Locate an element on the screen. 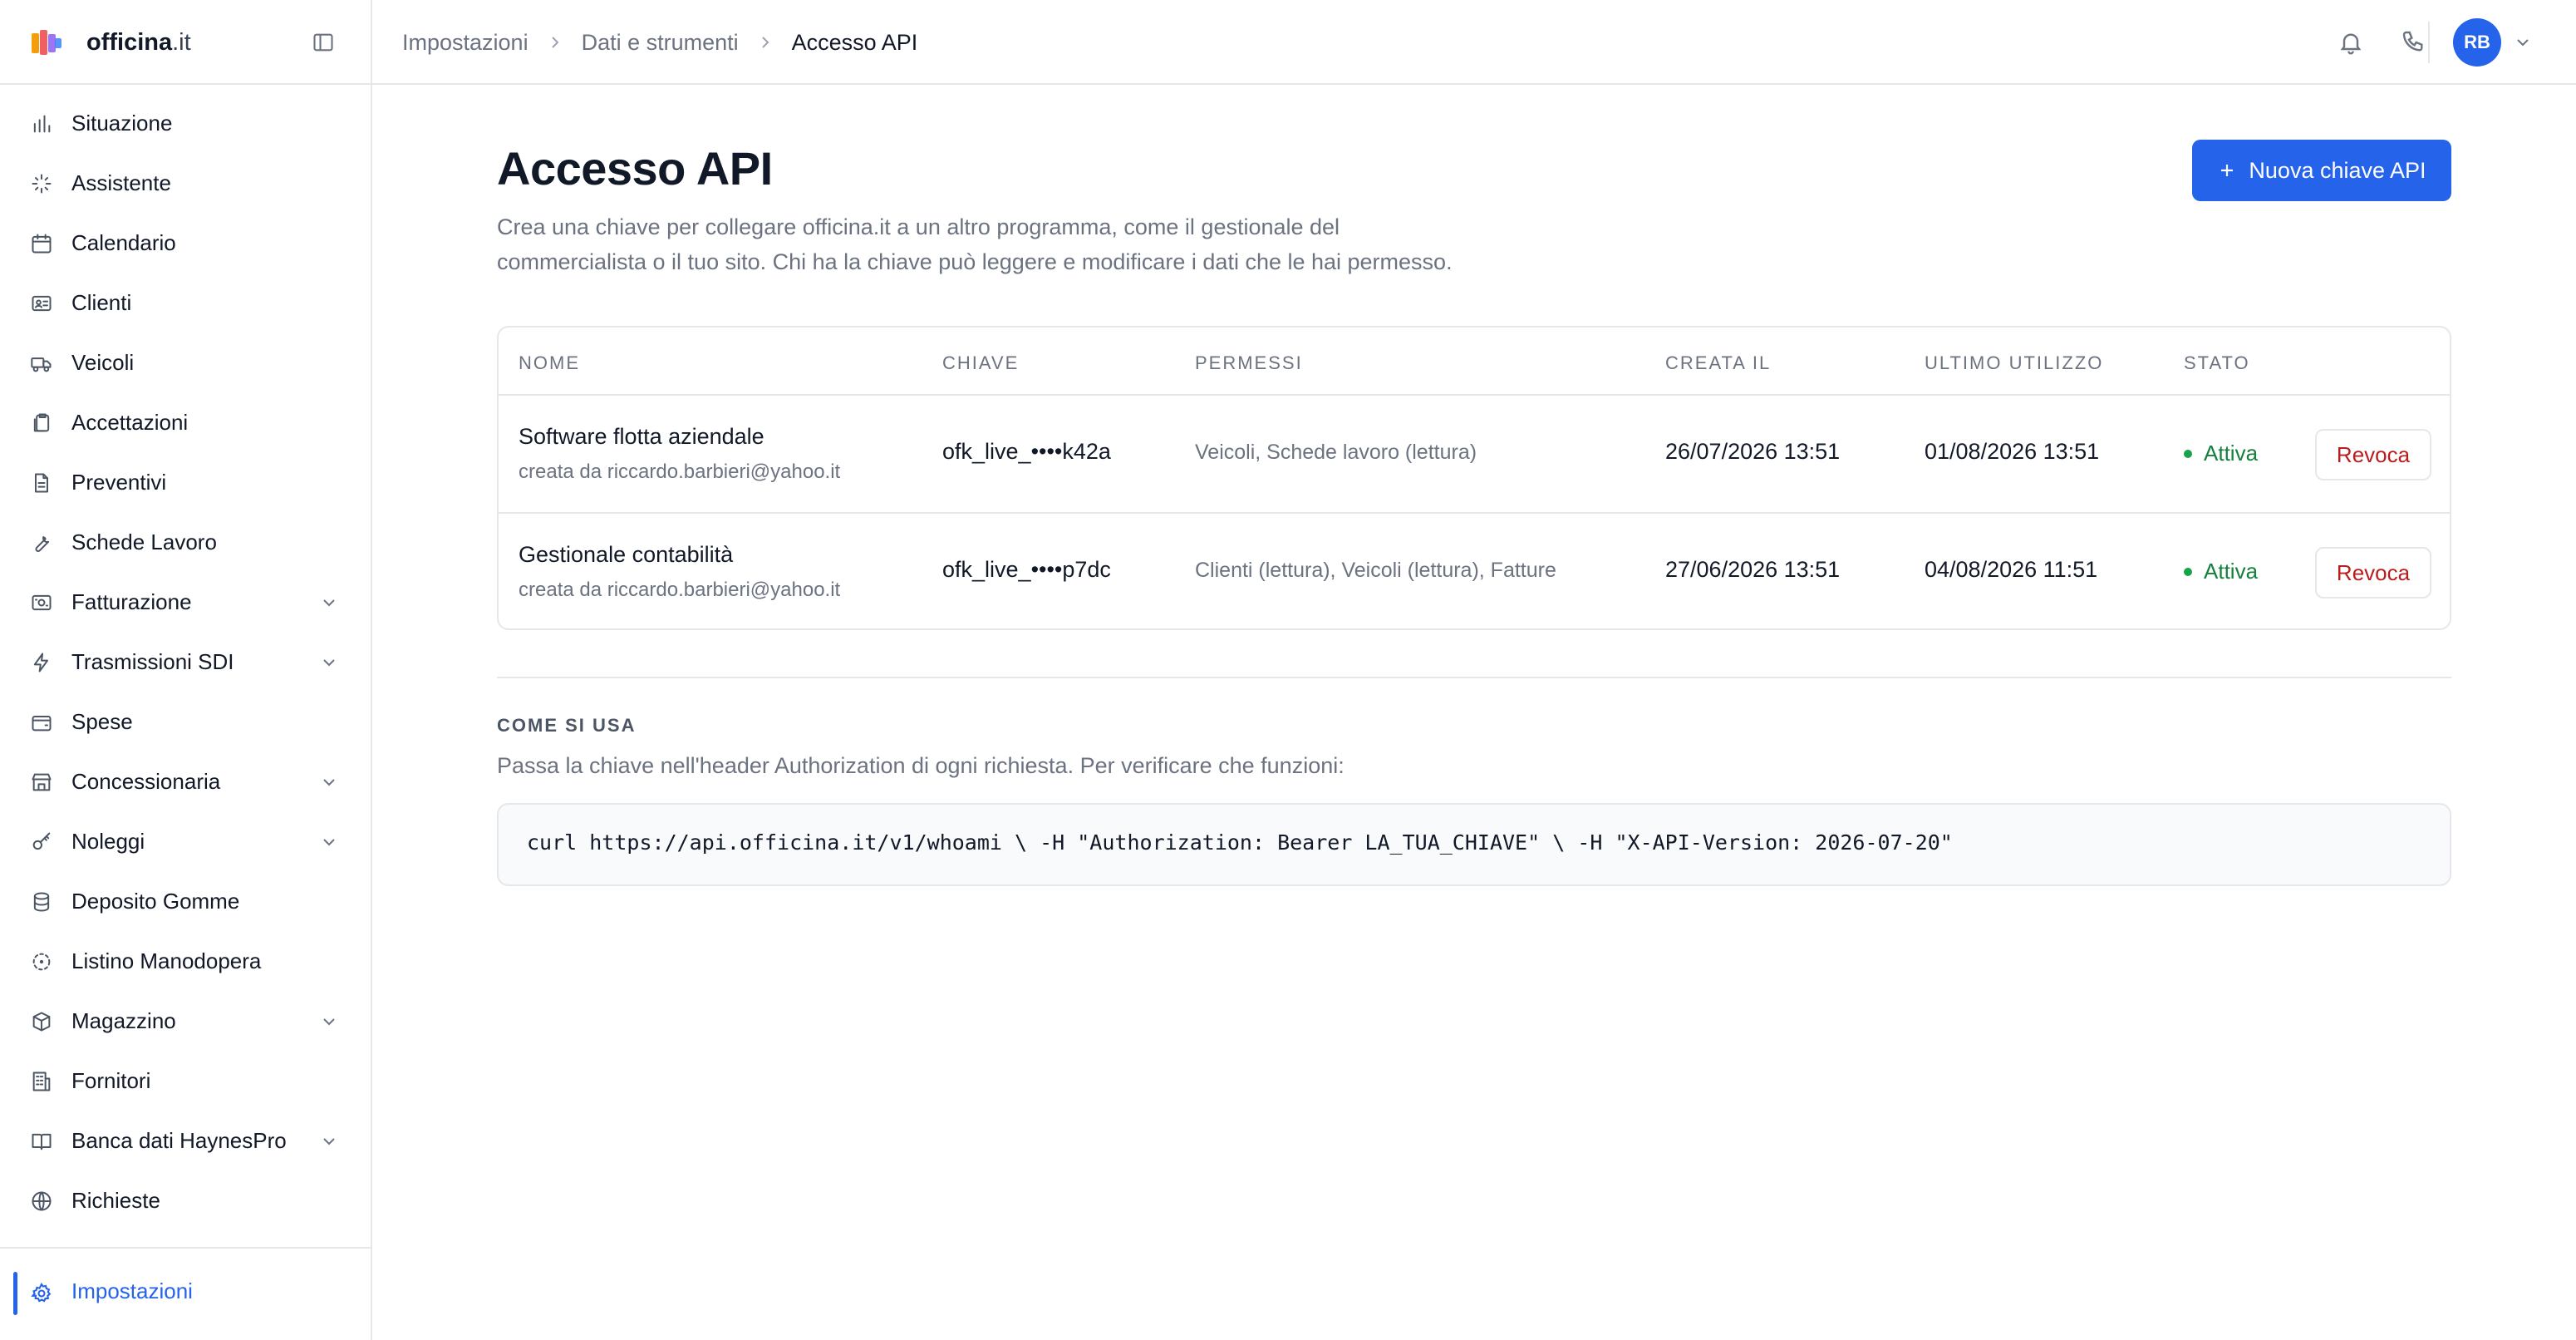 This screenshot has height=1340, width=2576. sidebar-item-clienti: Clienti is located at coordinates (185, 303).